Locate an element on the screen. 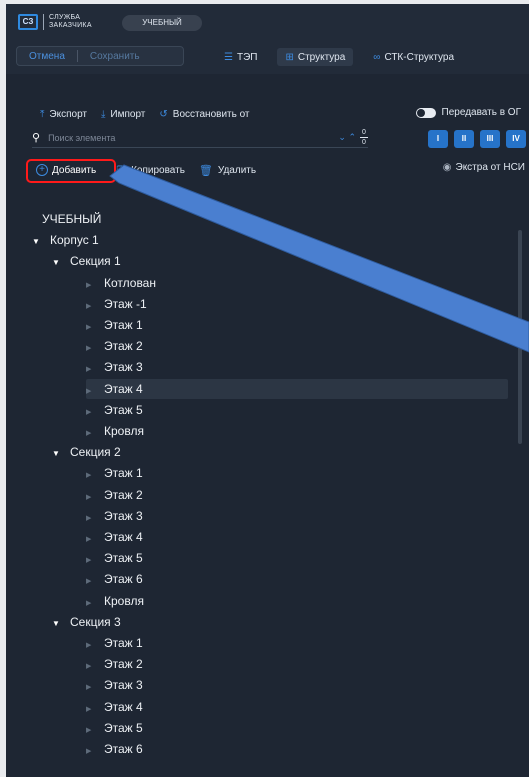  tree-scrollbar is located at coordinates (520, 337).